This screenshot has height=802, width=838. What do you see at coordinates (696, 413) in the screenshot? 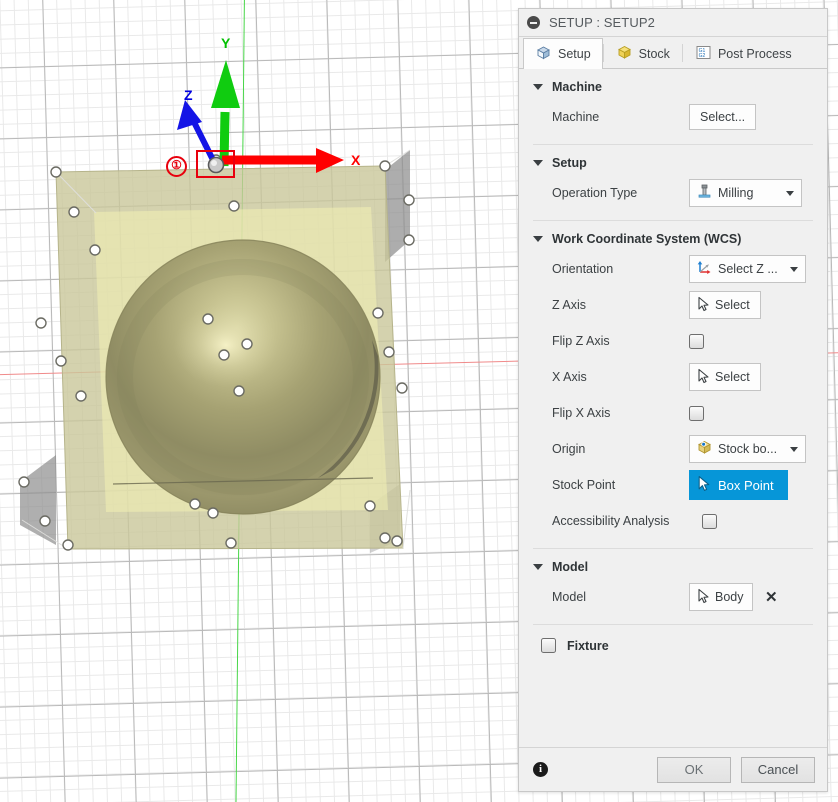
I see `flip-x-checkbox` at bounding box center [696, 413].